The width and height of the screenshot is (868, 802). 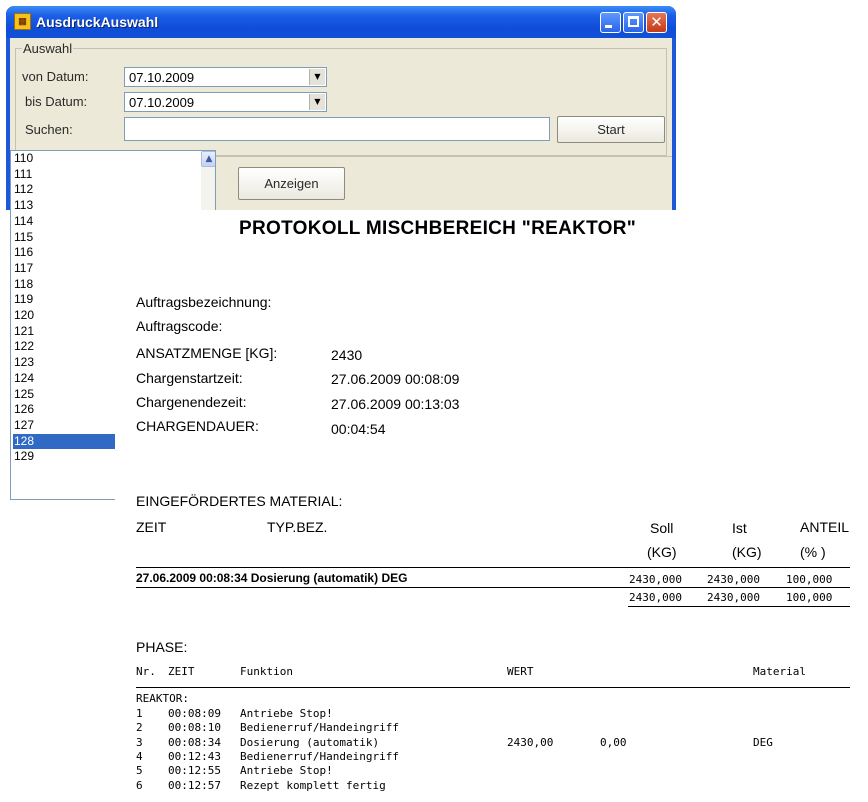 What do you see at coordinates (194, 742) in the screenshot?
I see `phase-row-zeit: 00:08:34` at bounding box center [194, 742].